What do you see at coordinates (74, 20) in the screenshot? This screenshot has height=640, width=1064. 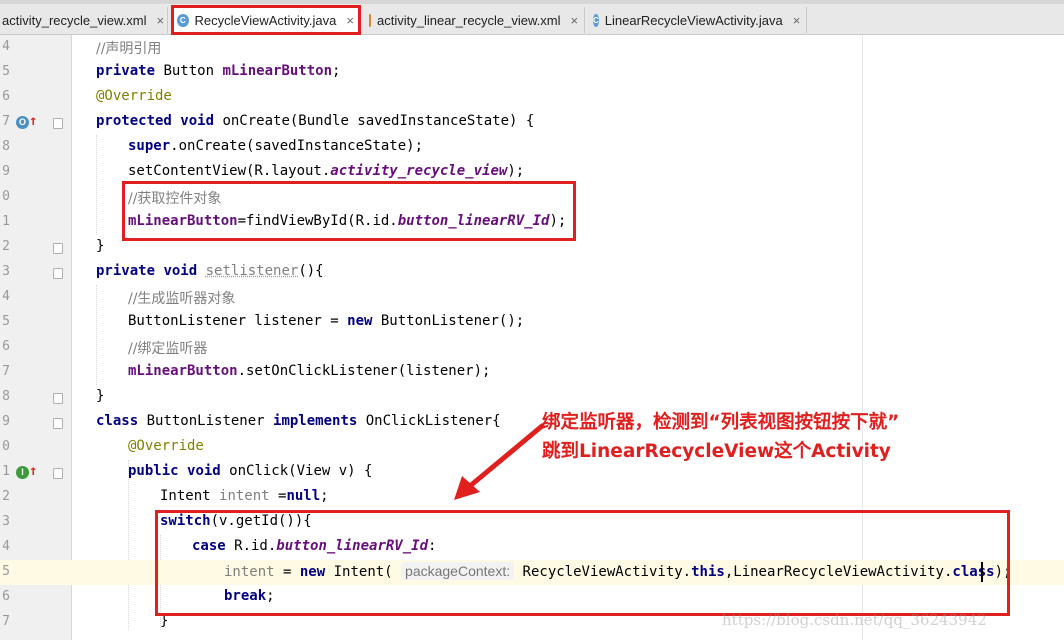 I see `tab-label: activity_recycle_view.xml` at bounding box center [74, 20].